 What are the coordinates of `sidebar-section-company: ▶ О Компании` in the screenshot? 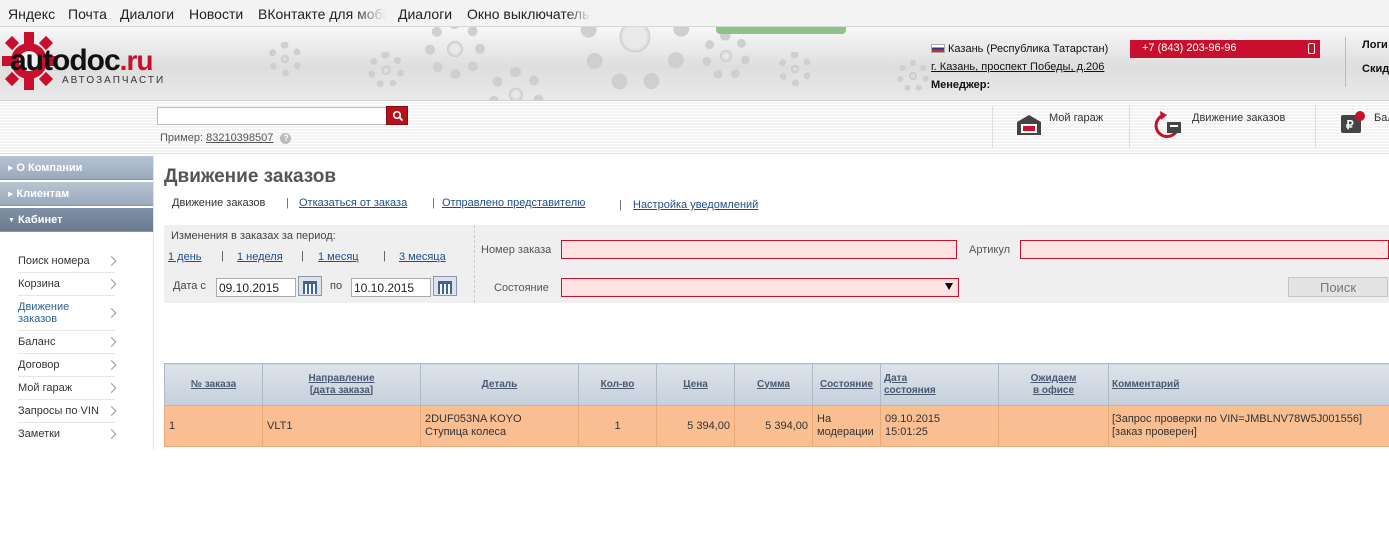 It's located at (76, 168).